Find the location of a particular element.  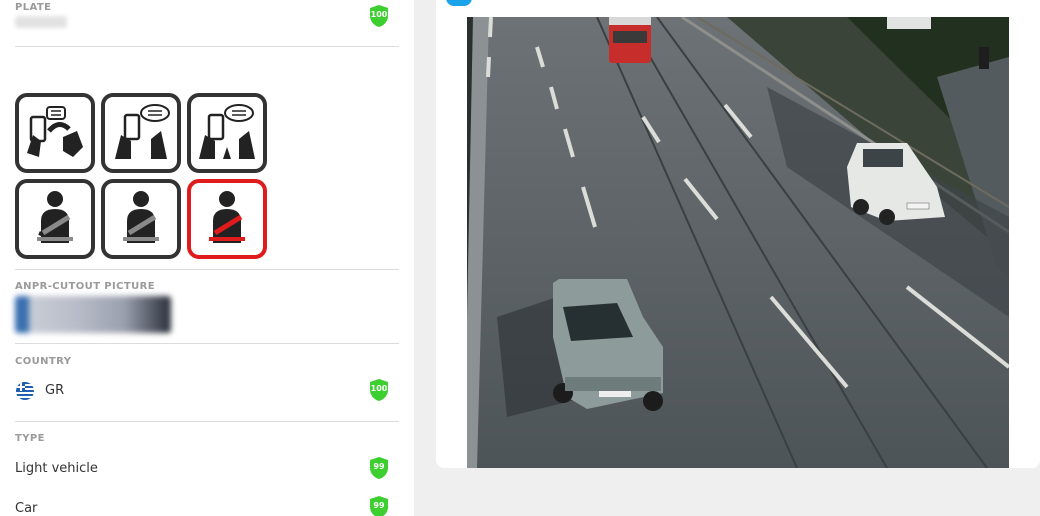

type-value-car: Car is located at coordinates (26, 508).